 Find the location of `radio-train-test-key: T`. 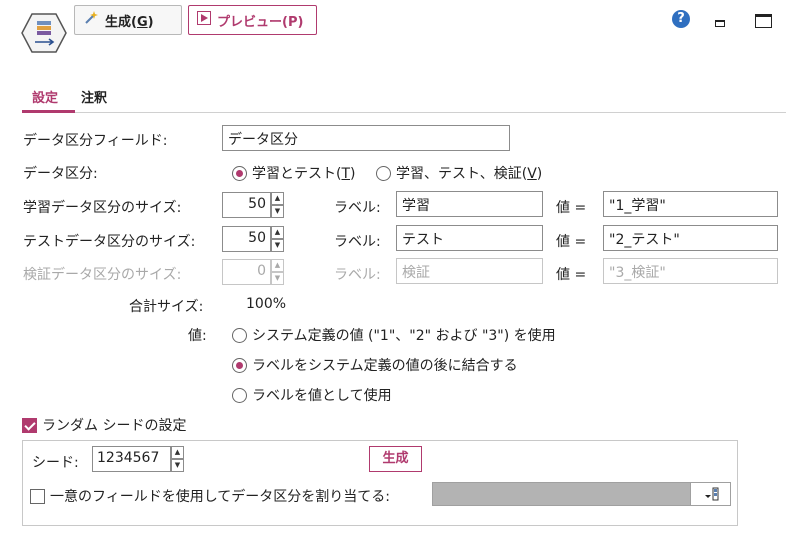

radio-train-test-key: T is located at coordinates (346, 174).